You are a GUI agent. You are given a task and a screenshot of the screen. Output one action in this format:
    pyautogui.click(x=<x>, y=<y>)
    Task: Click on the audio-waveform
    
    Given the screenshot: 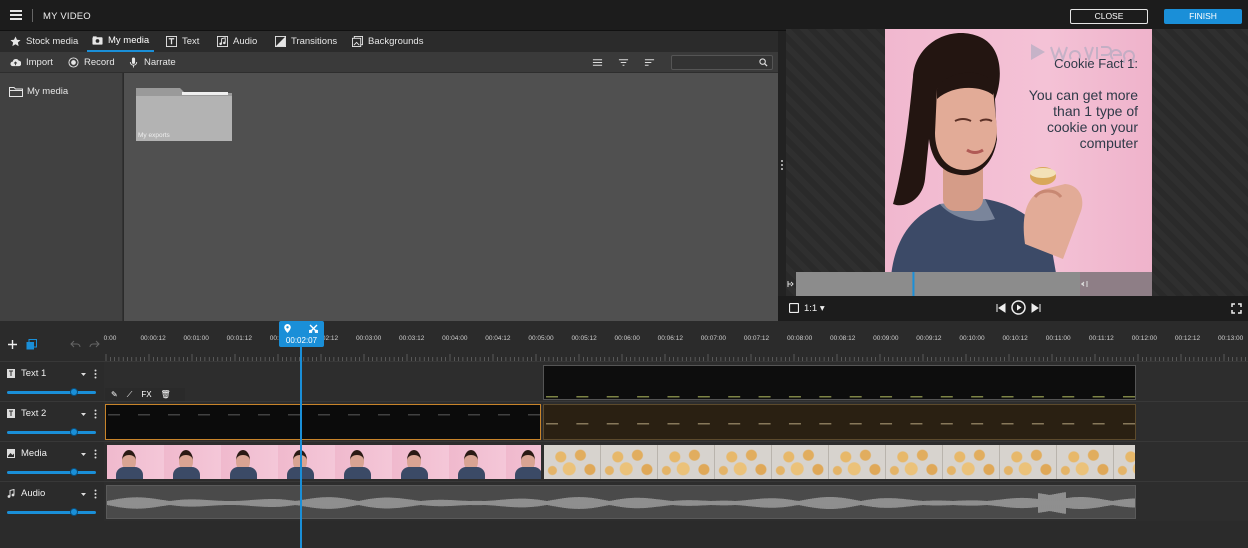 What is the action you would take?
    pyautogui.click(x=621, y=503)
    